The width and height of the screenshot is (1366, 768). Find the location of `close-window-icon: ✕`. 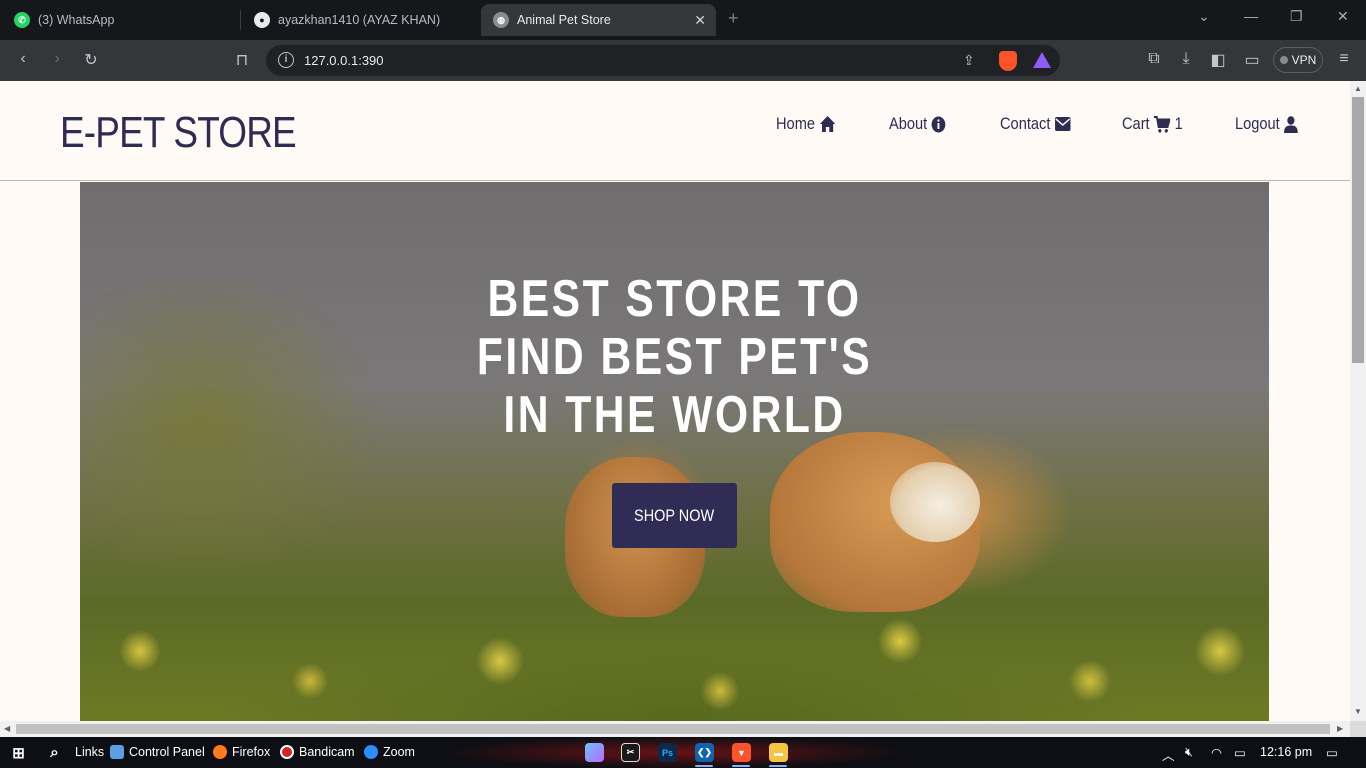

close-window-icon: ✕ is located at coordinates (1343, 16).